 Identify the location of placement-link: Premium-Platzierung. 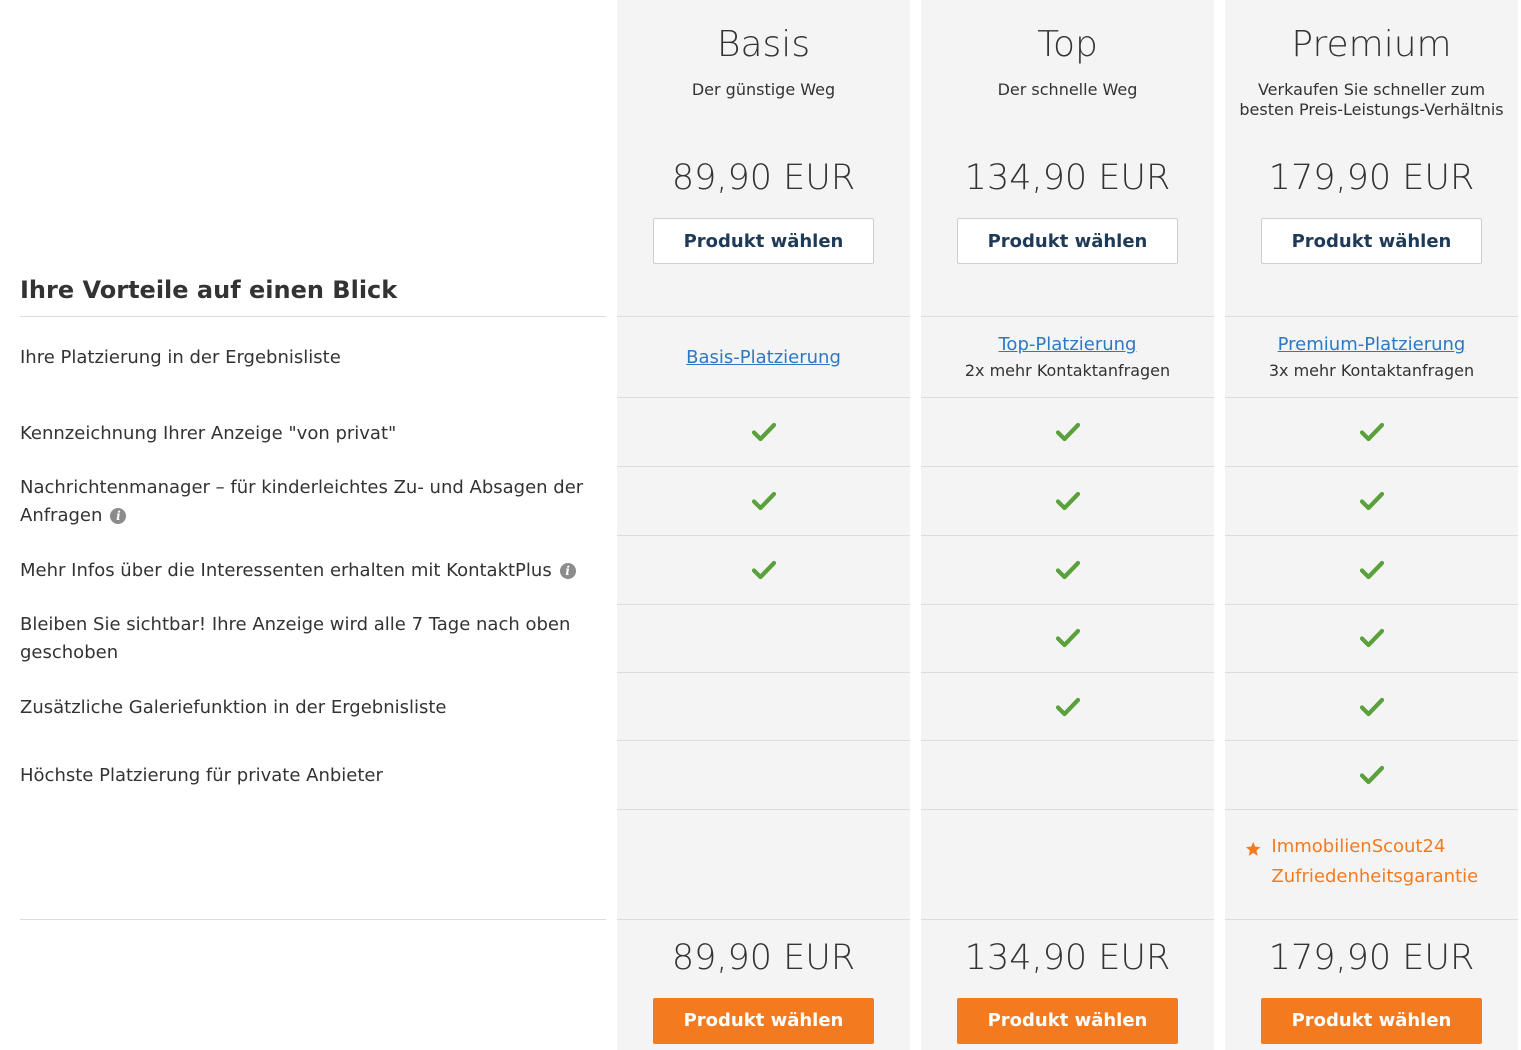
(1372, 344).